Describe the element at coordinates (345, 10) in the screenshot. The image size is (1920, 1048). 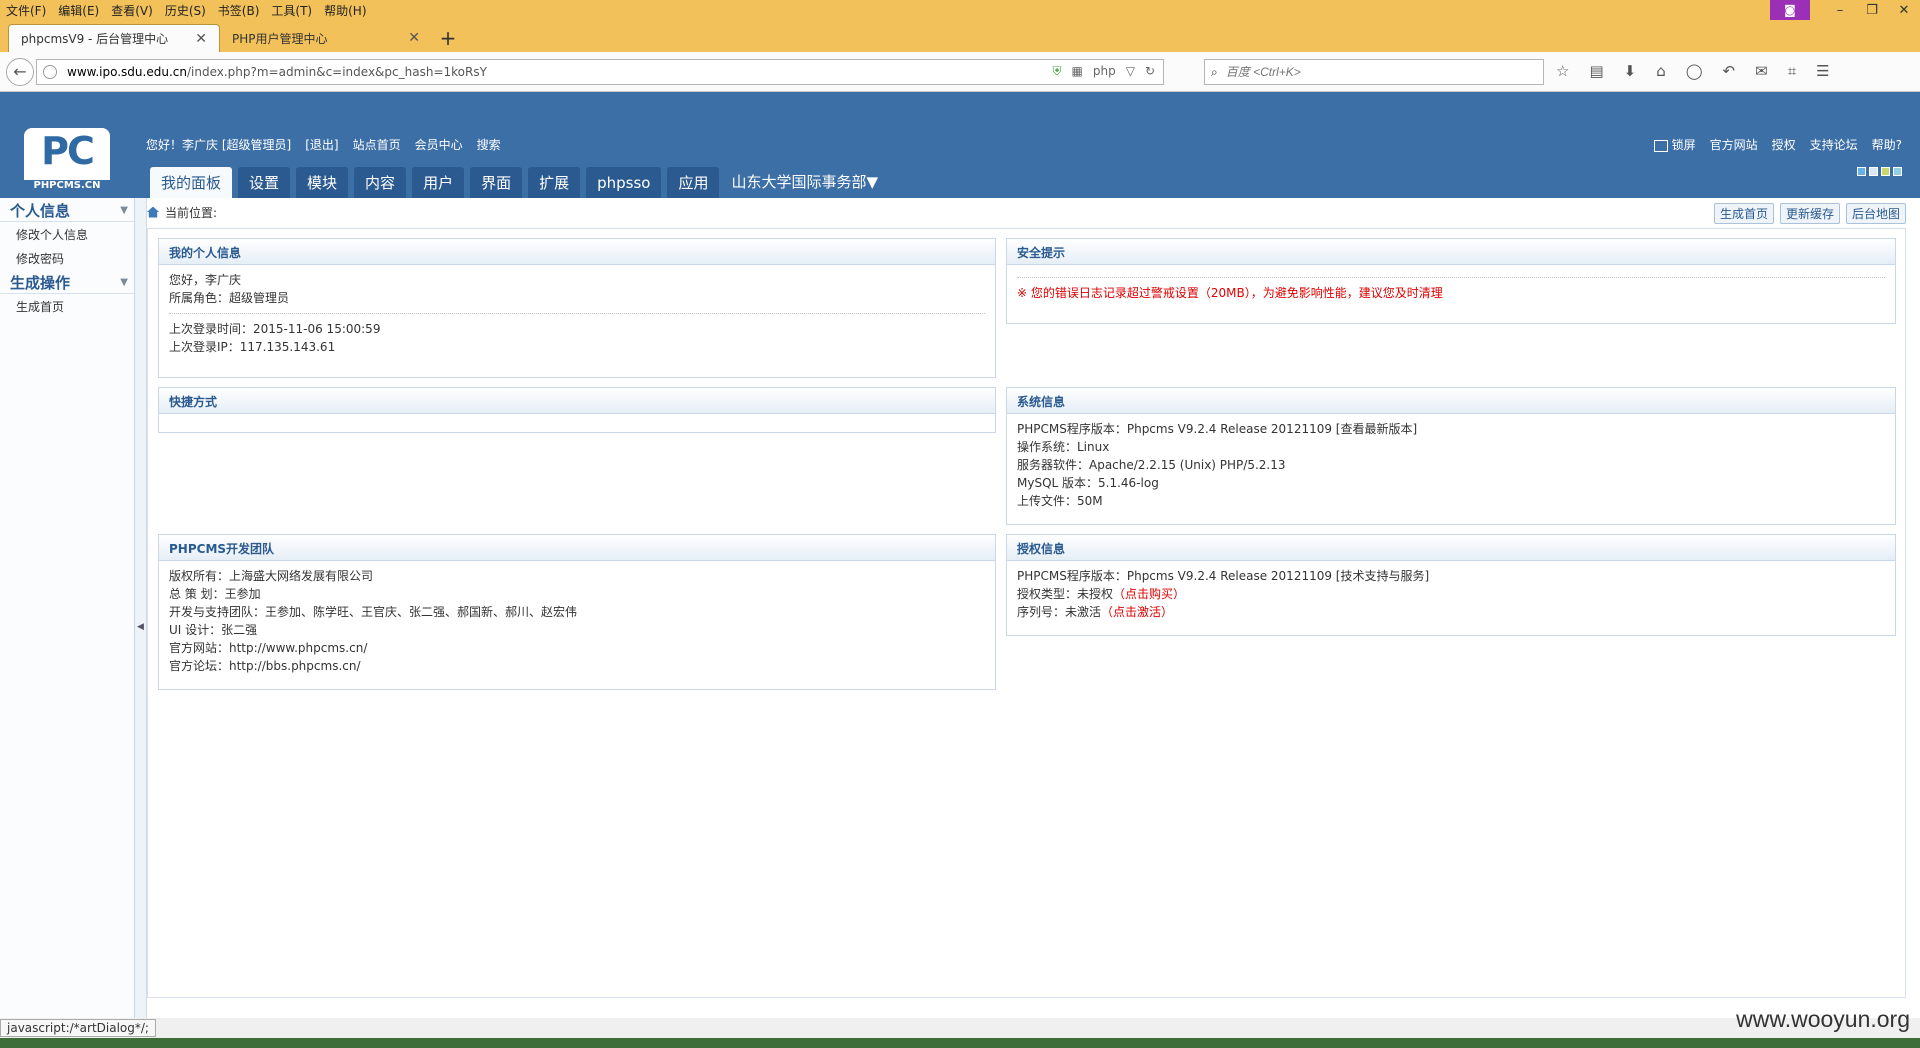
I see `menu-help: 帮助(H)` at that location.